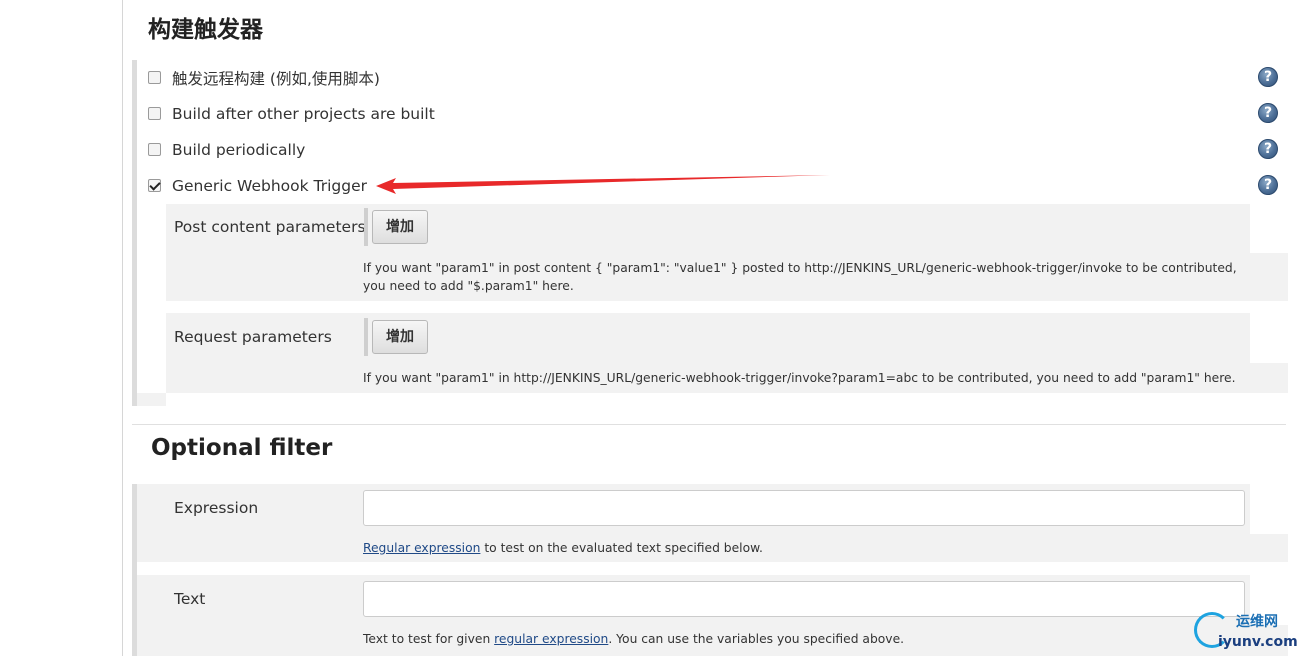  What do you see at coordinates (1246, 633) in the screenshot?
I see `watermark-logo: 运维网 iyunv.com` at bounding box center [1246, 633].